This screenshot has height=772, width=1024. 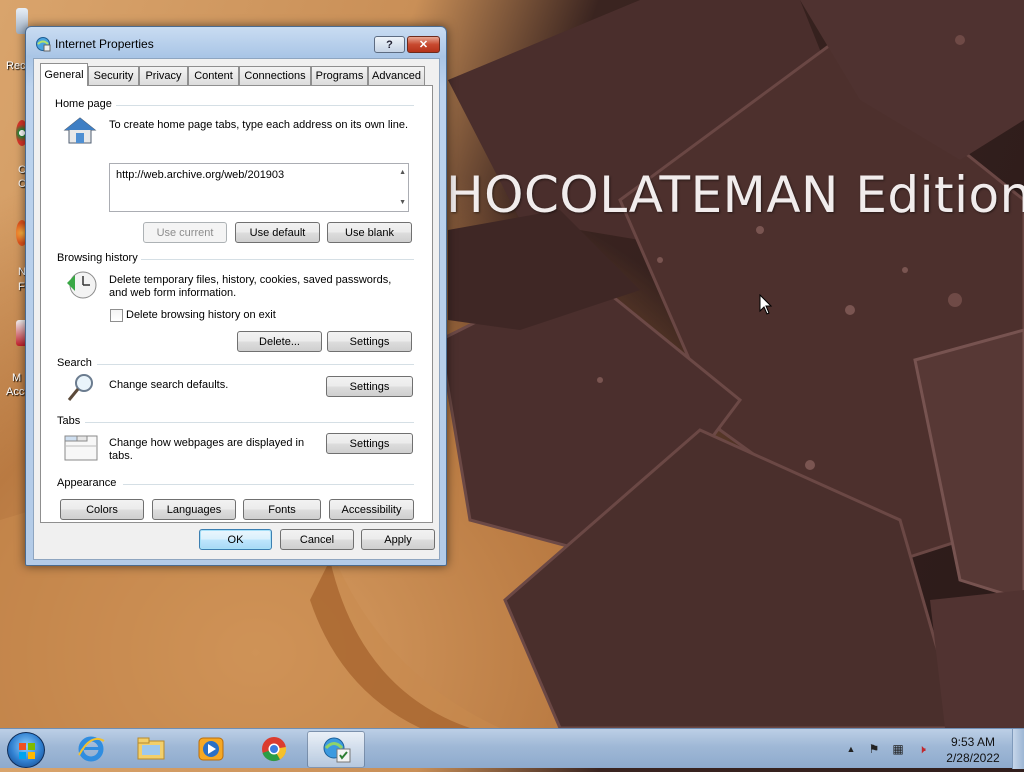 I want to click on windows-logo-icon, so click(x=27, y=751).